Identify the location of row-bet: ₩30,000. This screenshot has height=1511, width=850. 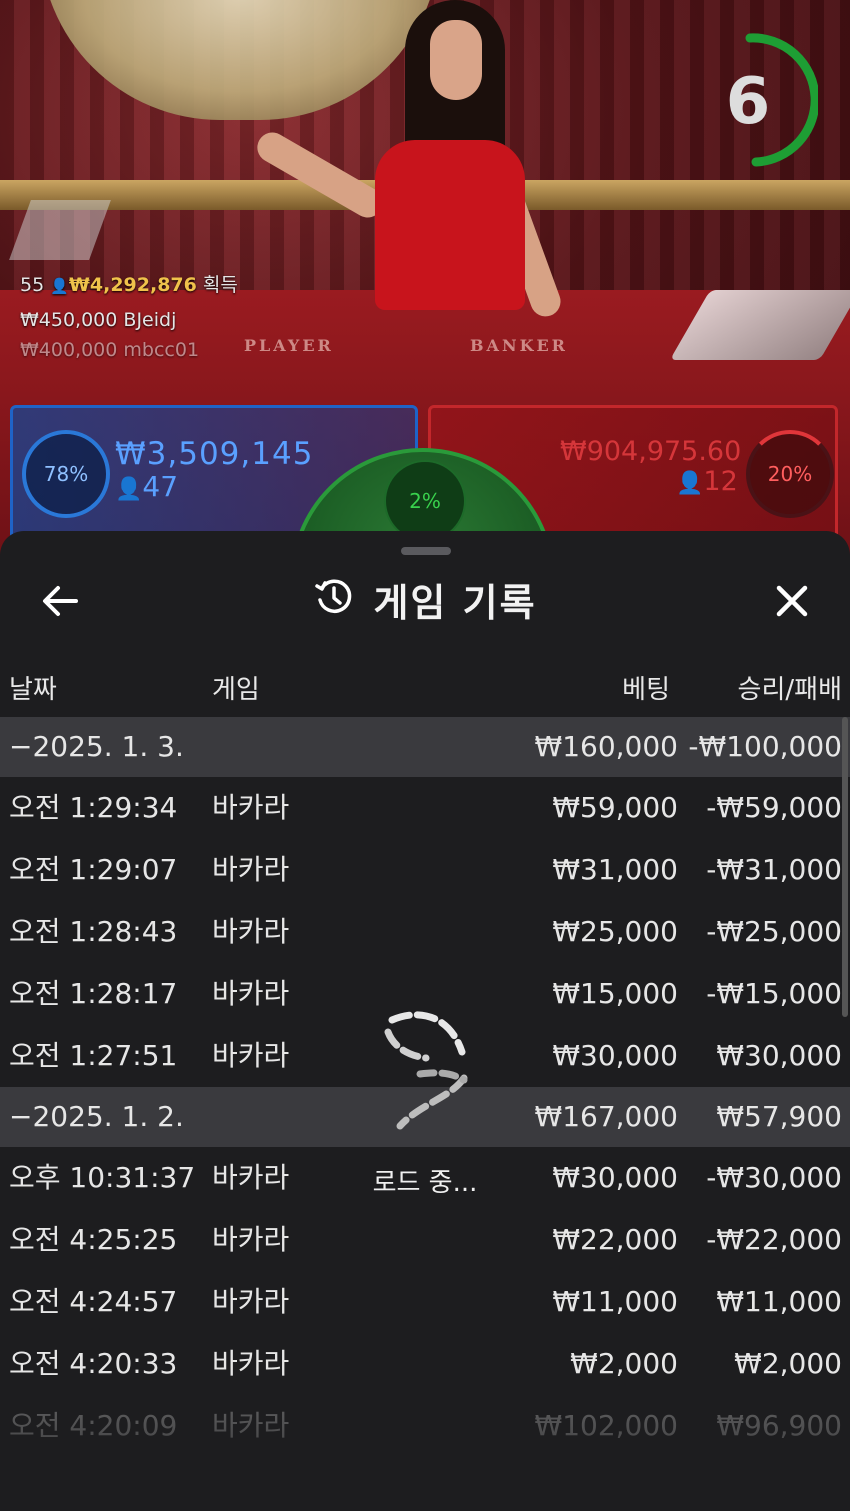
(615, 1055).